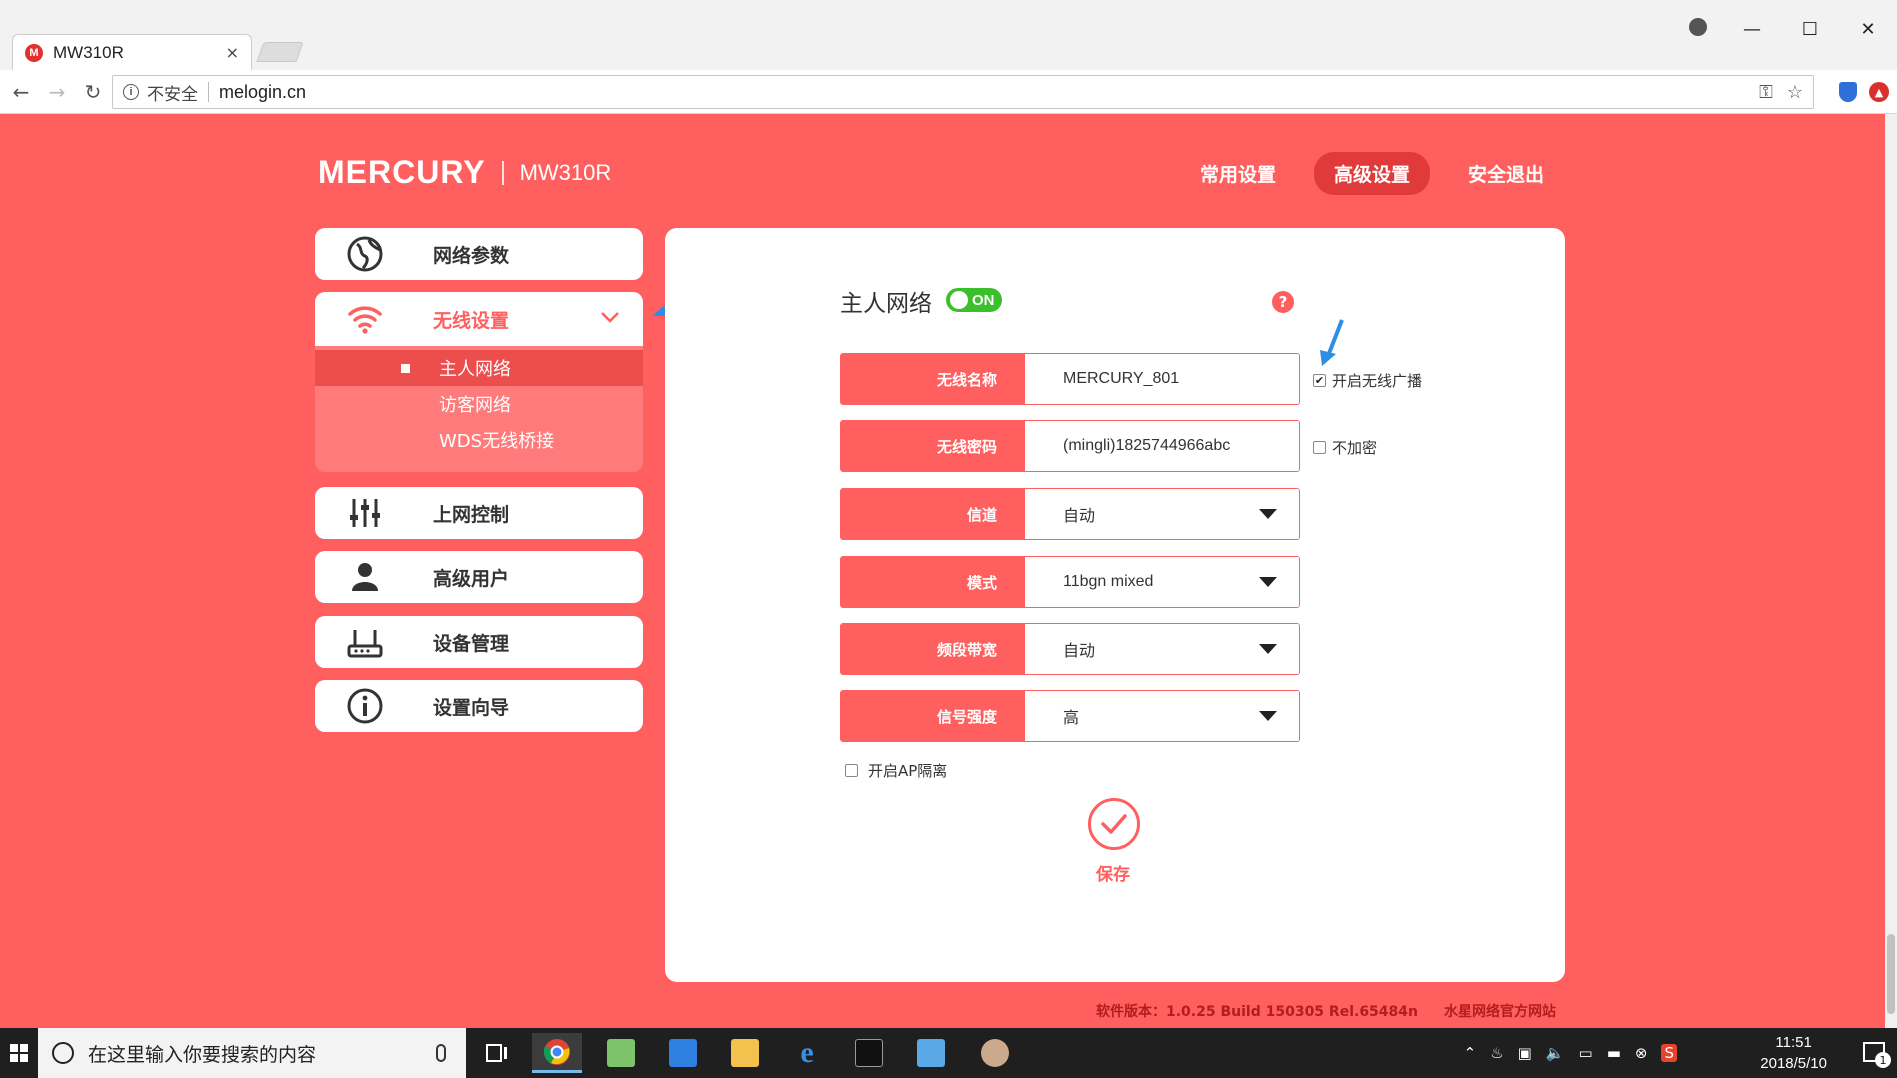 The height and width of the screenshot is (1078, 1897). I want to click on channel-label: 信道, so click(933, 514).